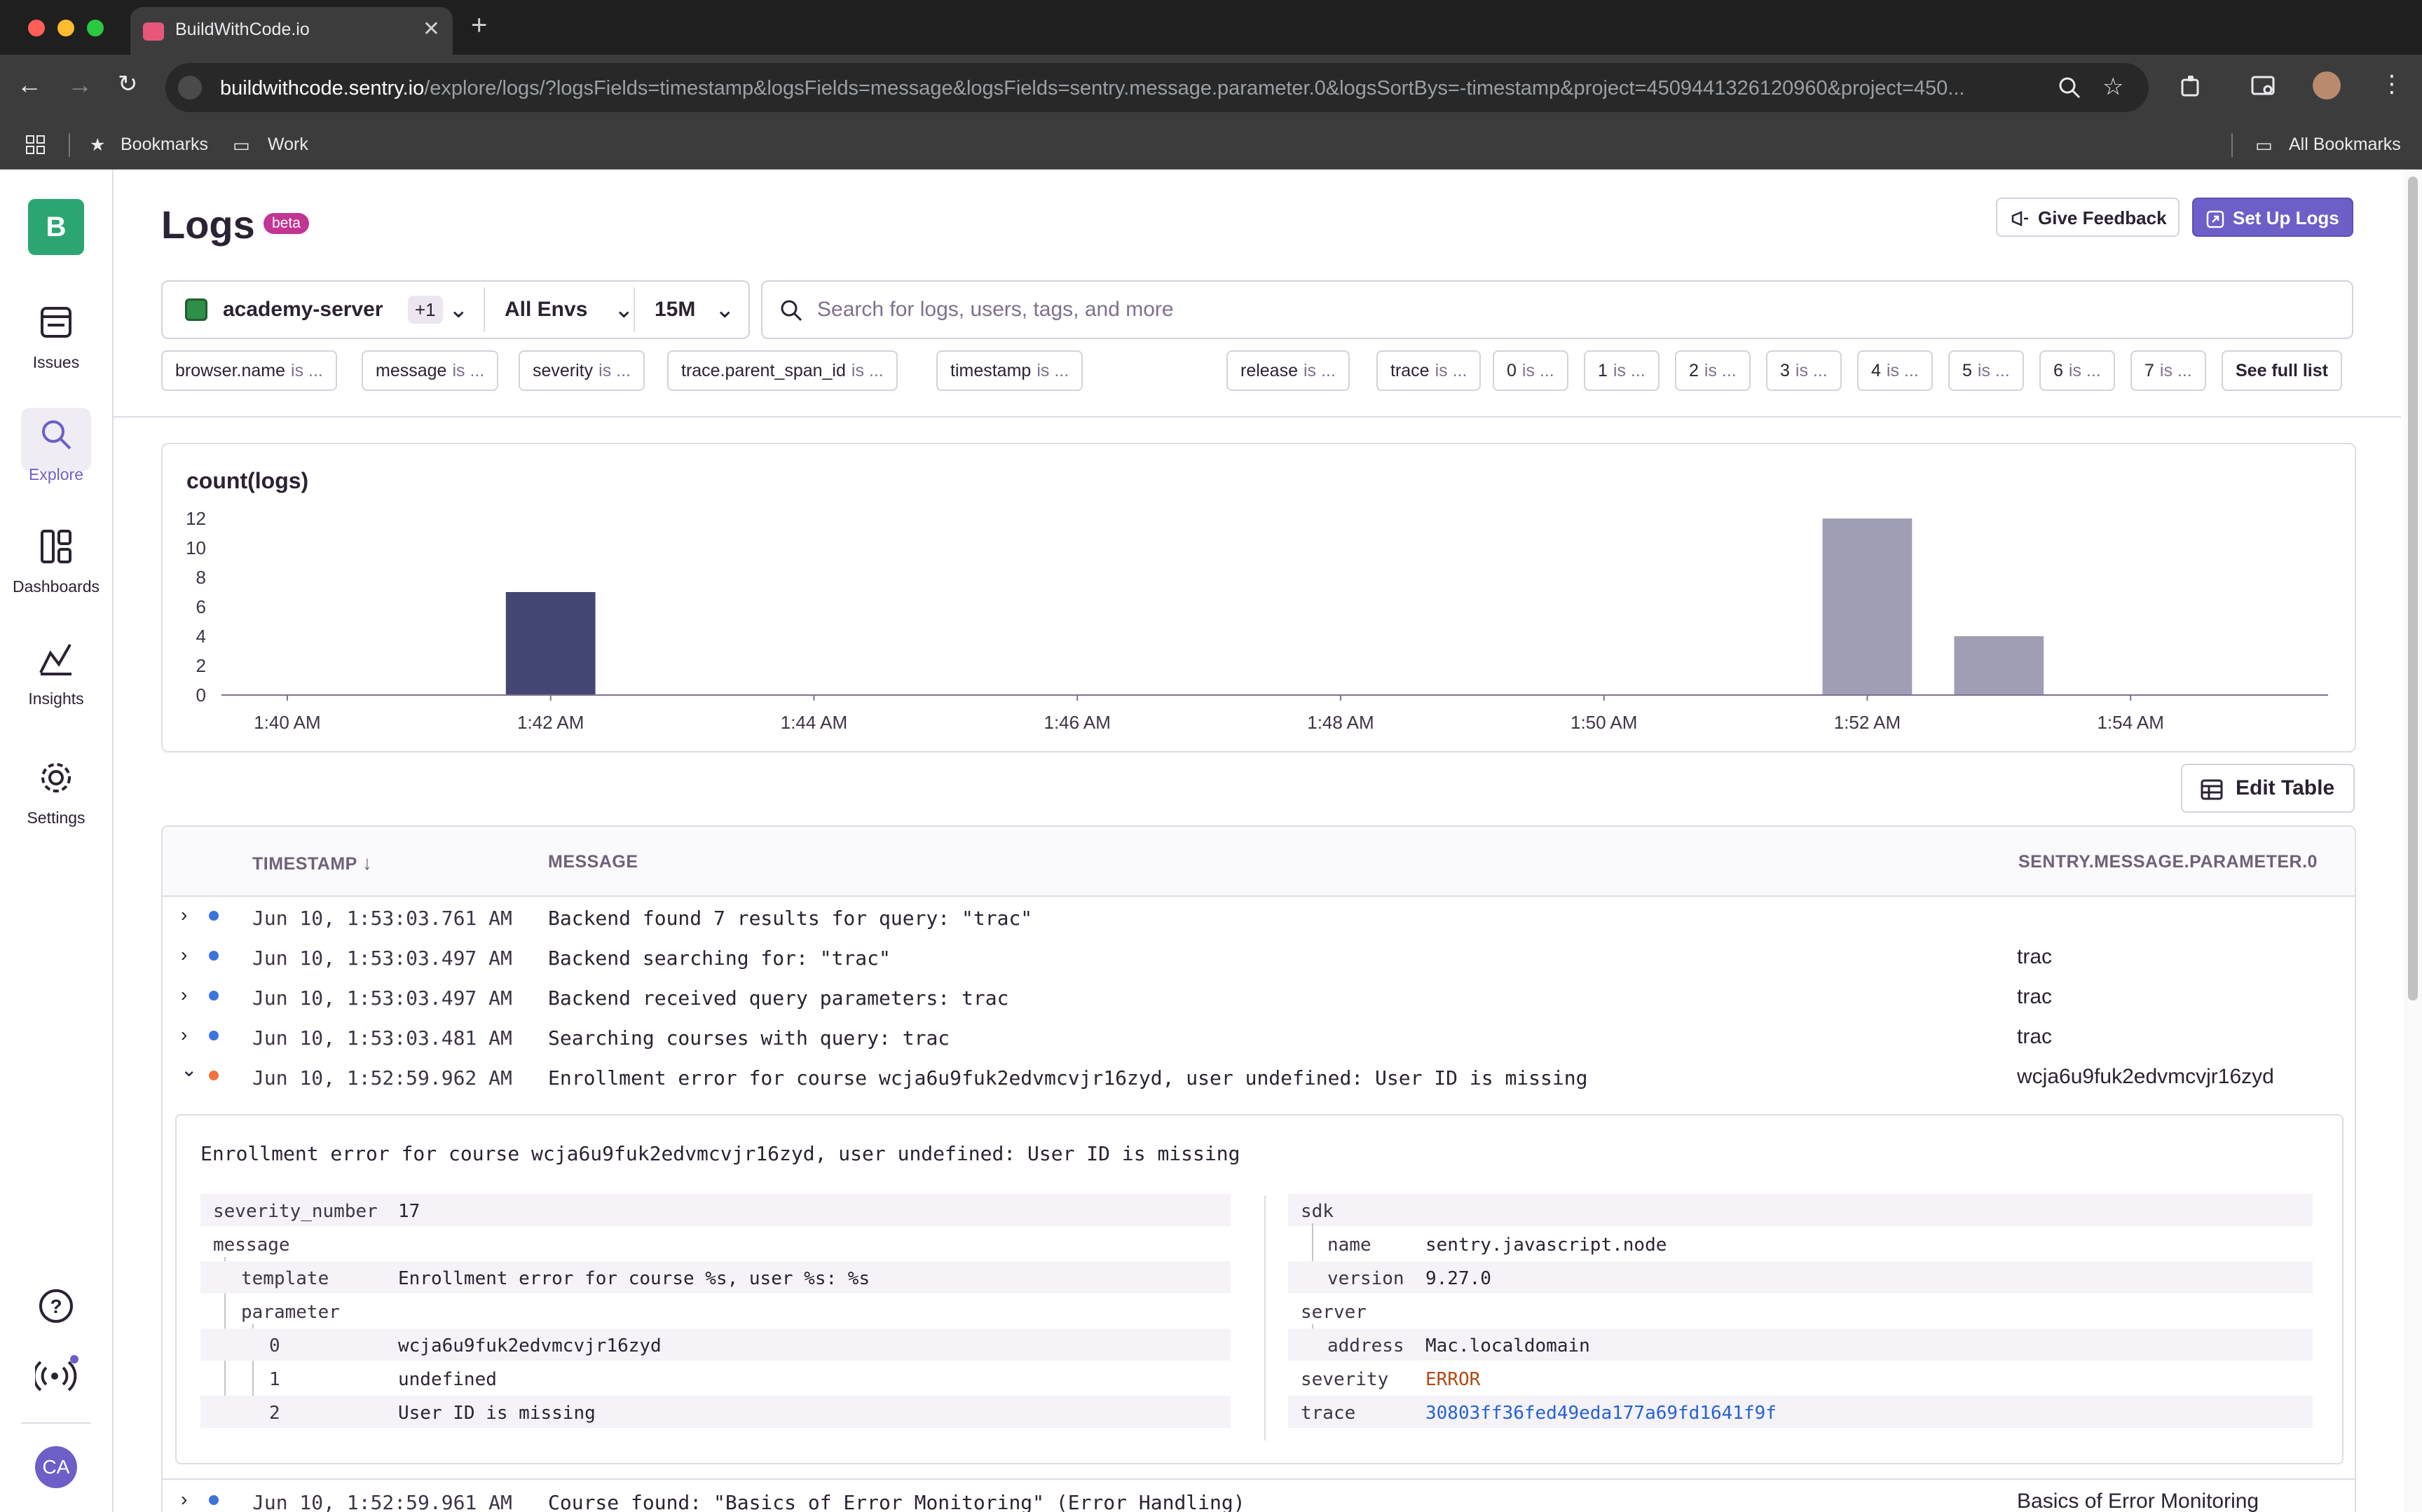  I want to click on close-tab-icon: ✕, so click(432, 29).